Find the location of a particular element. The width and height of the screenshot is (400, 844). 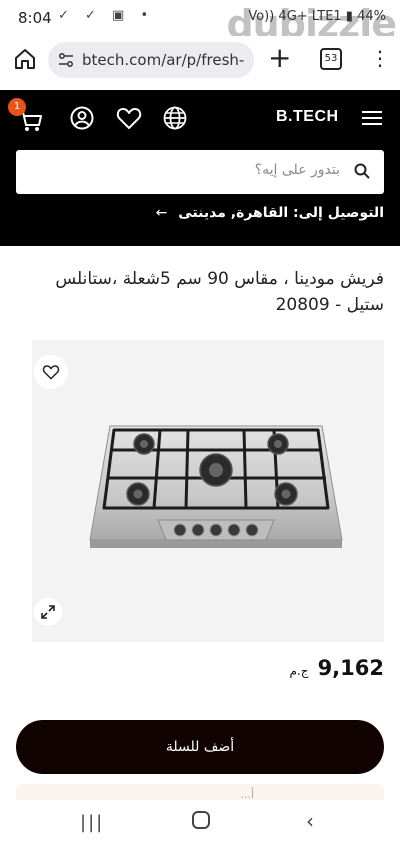

product-price: 9,162 is located at coordinates (350, 668).